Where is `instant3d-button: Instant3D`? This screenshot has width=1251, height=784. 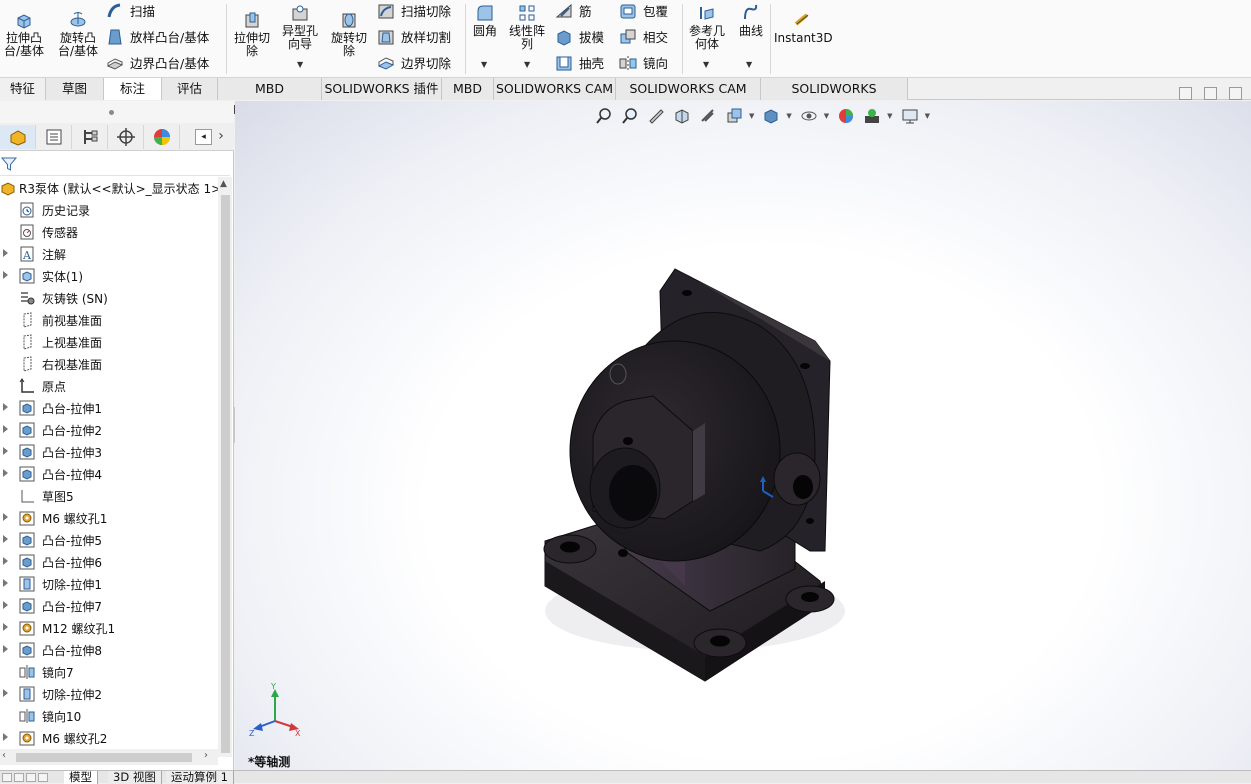 instant3d-button: Instant3D is located at coordinates (803, 27).